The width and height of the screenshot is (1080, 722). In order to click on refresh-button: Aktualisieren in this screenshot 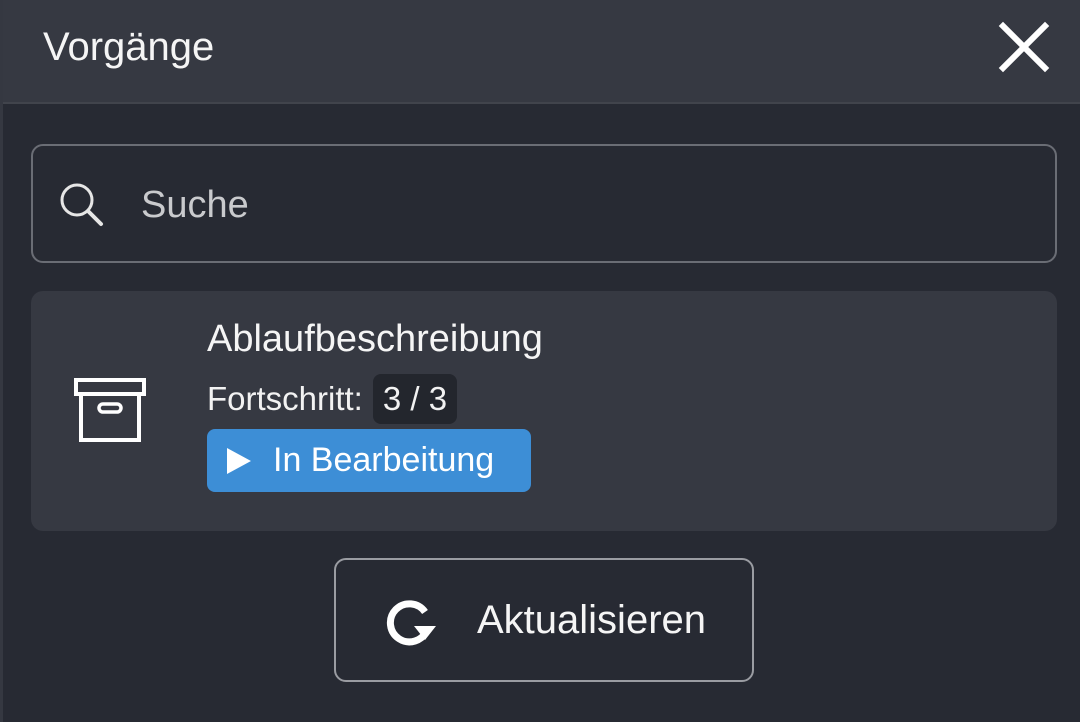, I will do `click(544, 620)`.